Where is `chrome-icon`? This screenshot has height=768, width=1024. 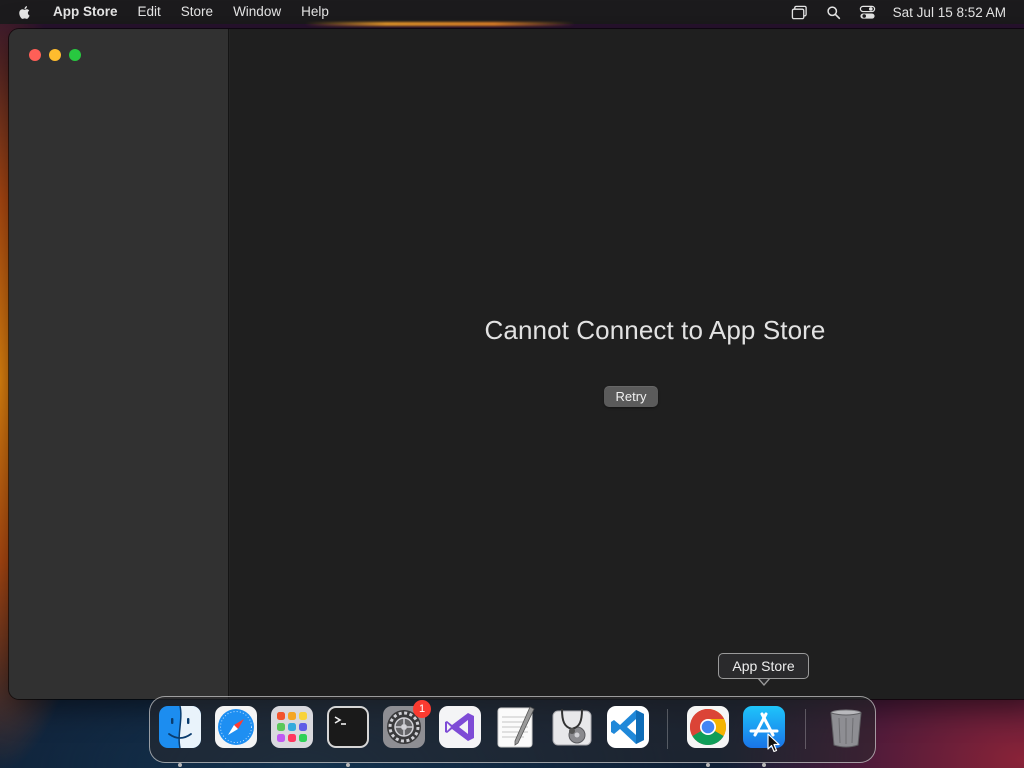
chrome-icon is located at coordinates (708, 727).